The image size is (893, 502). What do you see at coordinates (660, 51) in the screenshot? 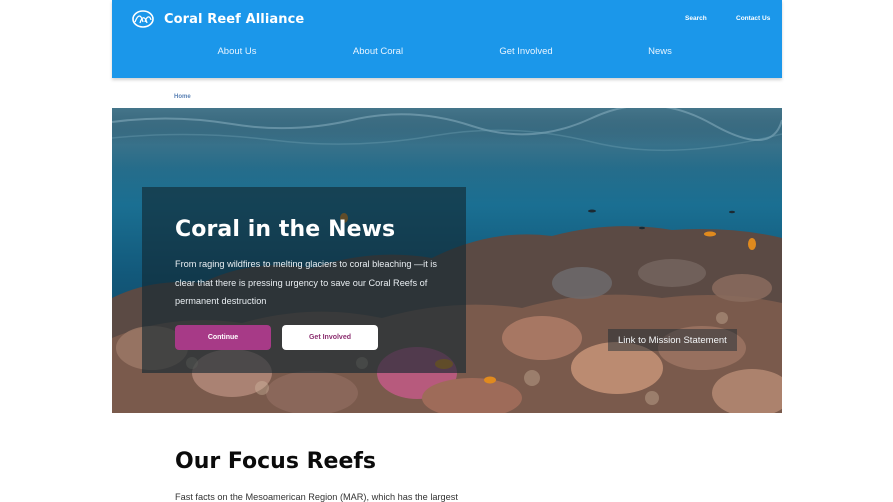
I see `nav-news: News` at bounding box center [660, 51].